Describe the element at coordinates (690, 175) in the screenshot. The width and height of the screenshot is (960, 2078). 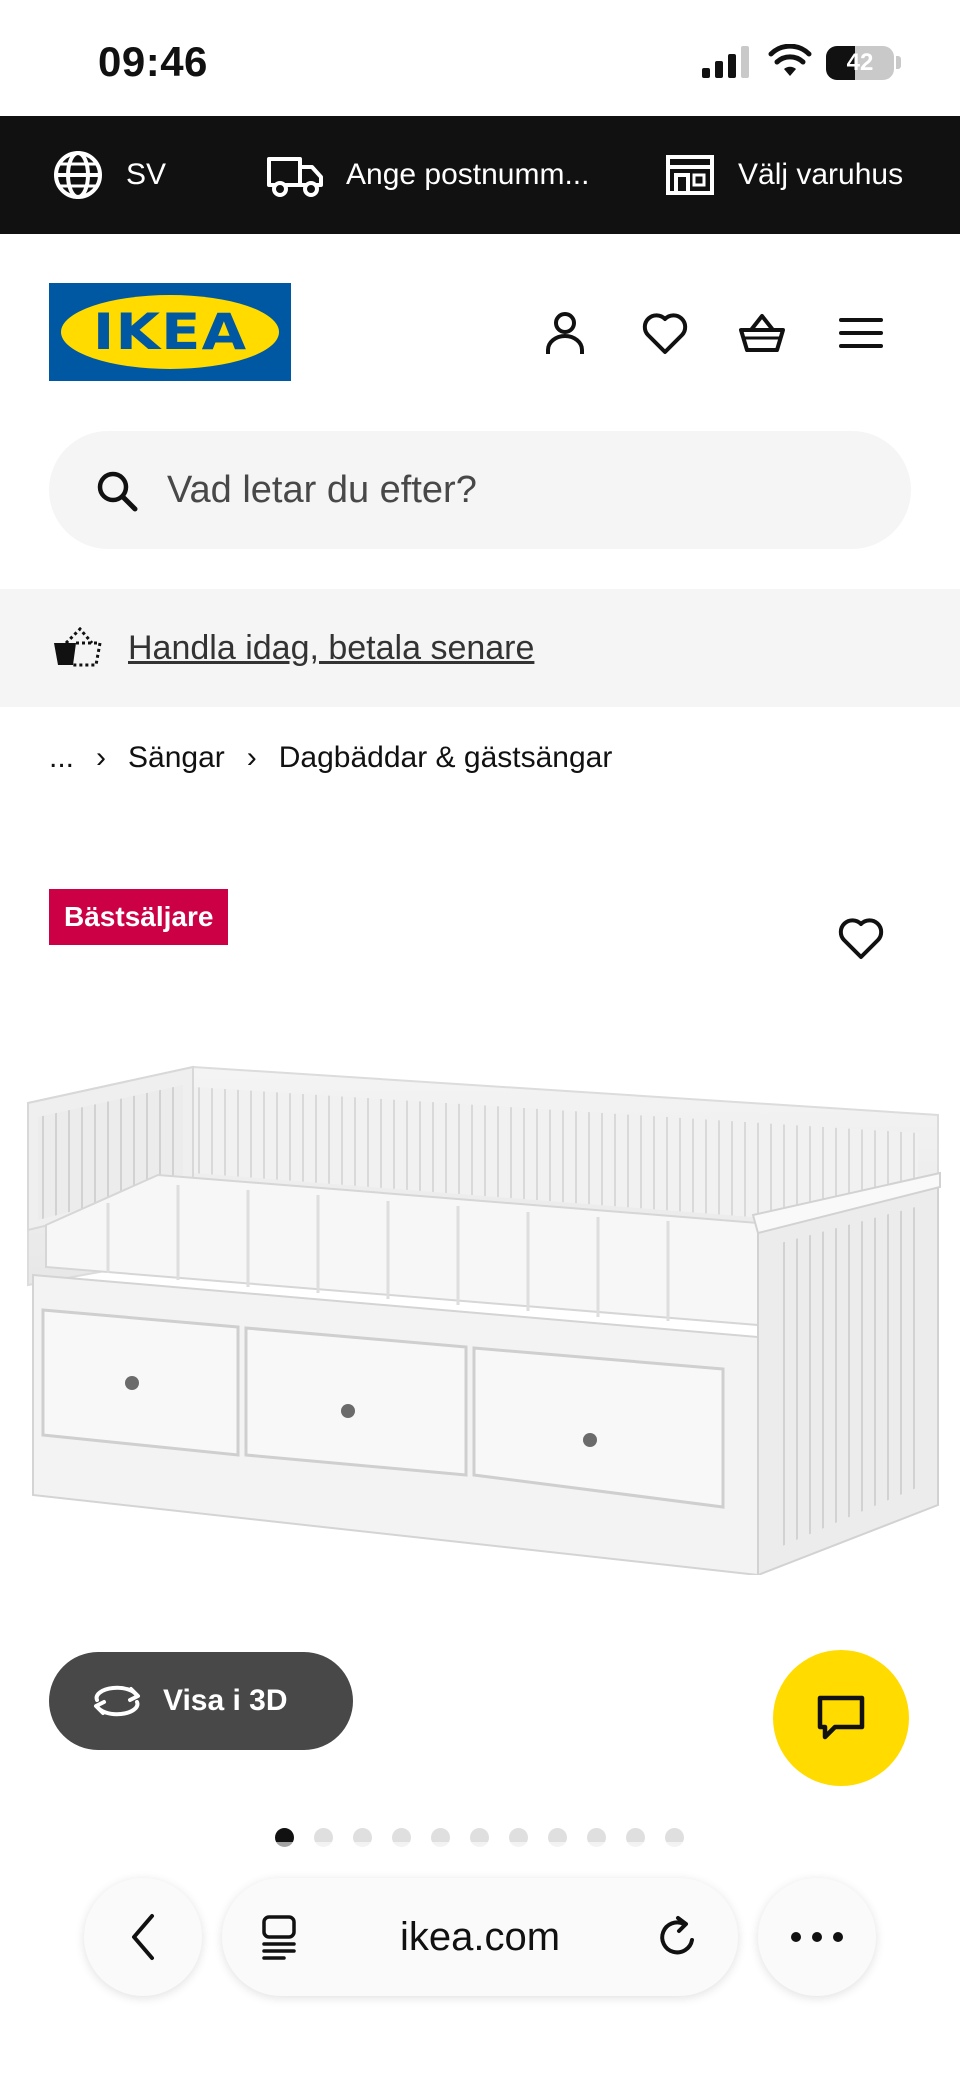
I see `store-icon` at that location.